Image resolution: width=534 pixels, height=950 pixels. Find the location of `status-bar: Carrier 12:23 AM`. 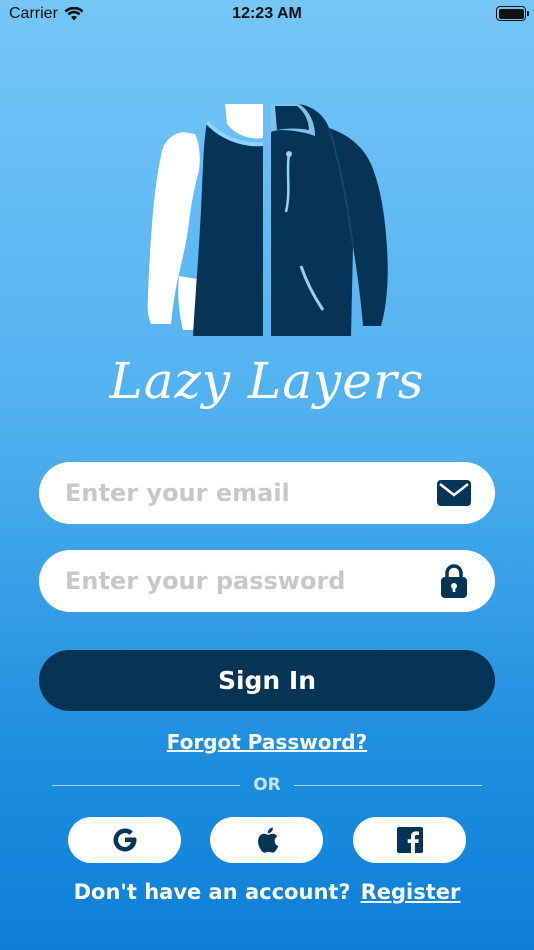

status-bar: Carrier 12:23 AM is located at coordinates (267, 14).